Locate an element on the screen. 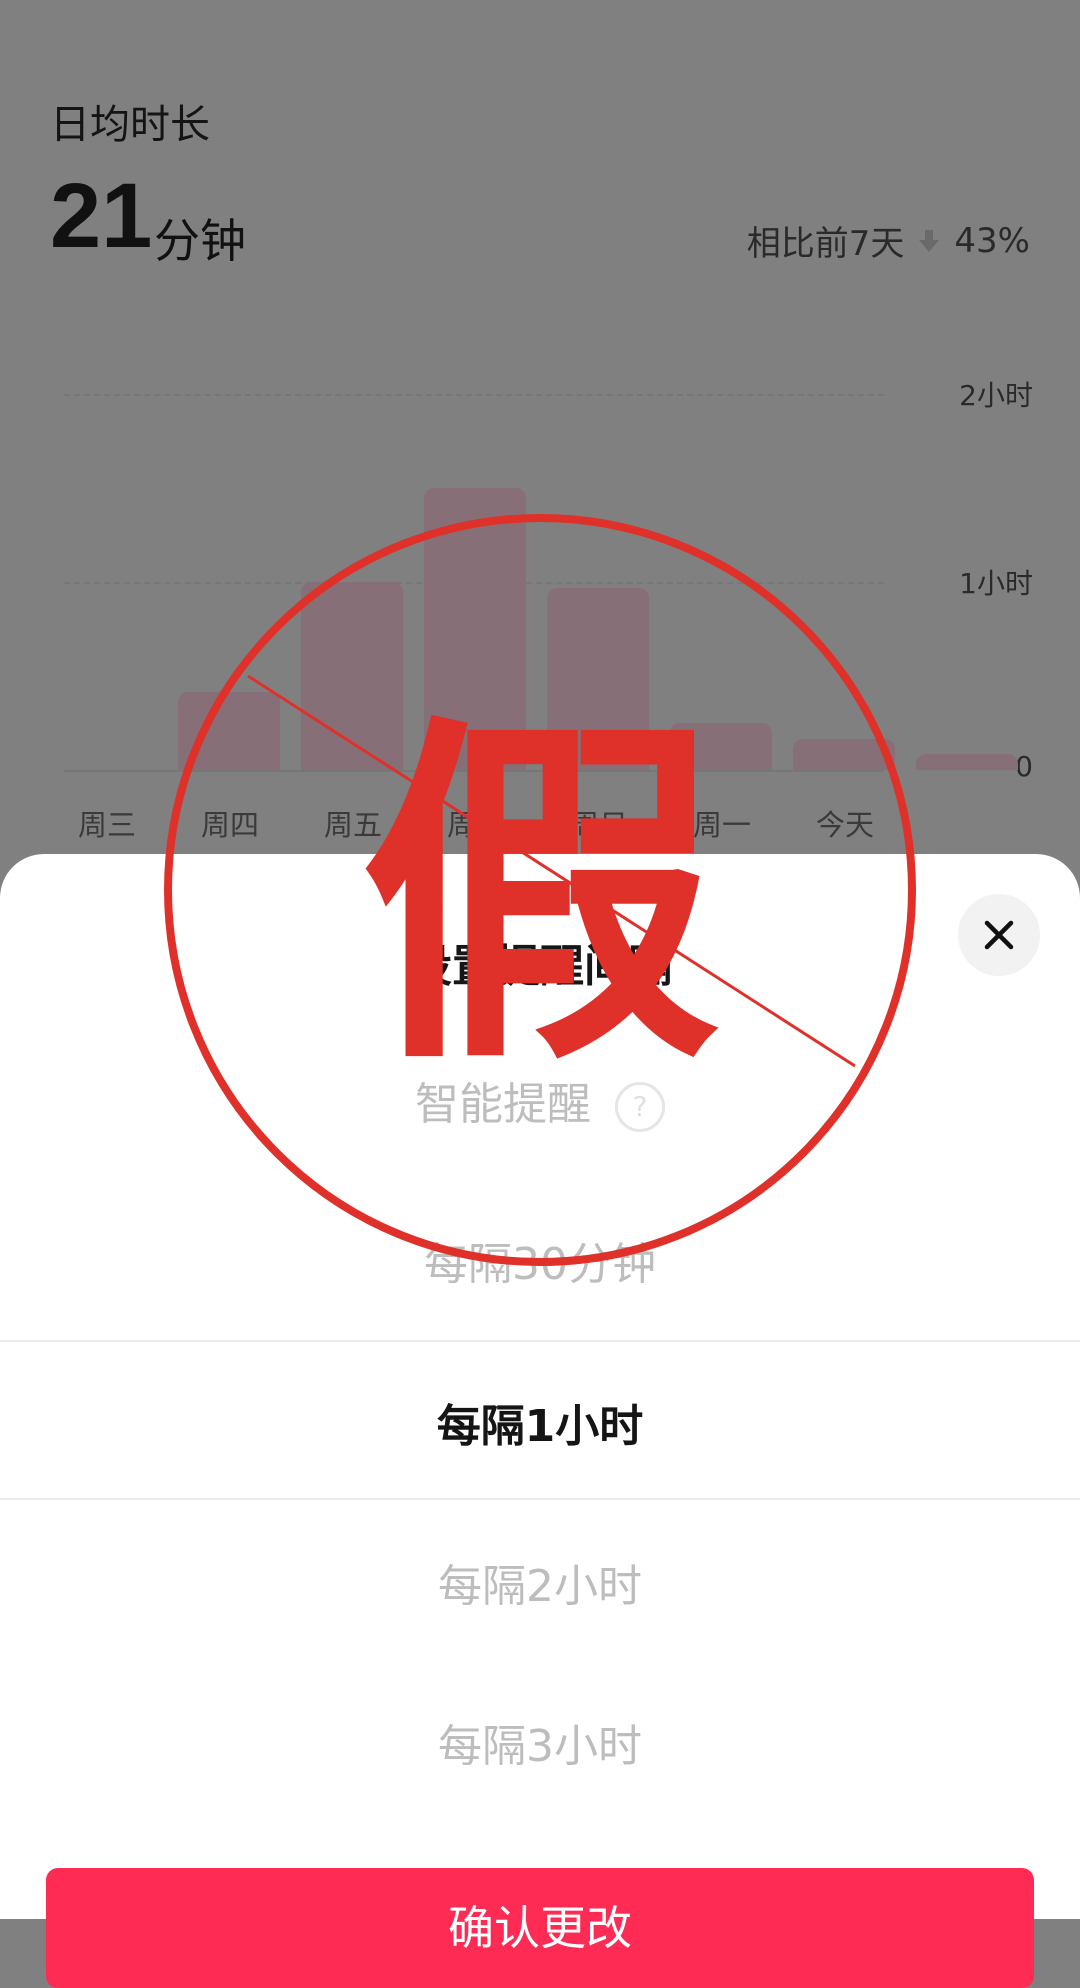 Image resolution: width=1080 pixels, height=1988 pixels. daily-average-value: 21 is located at coordinates (101, 216).